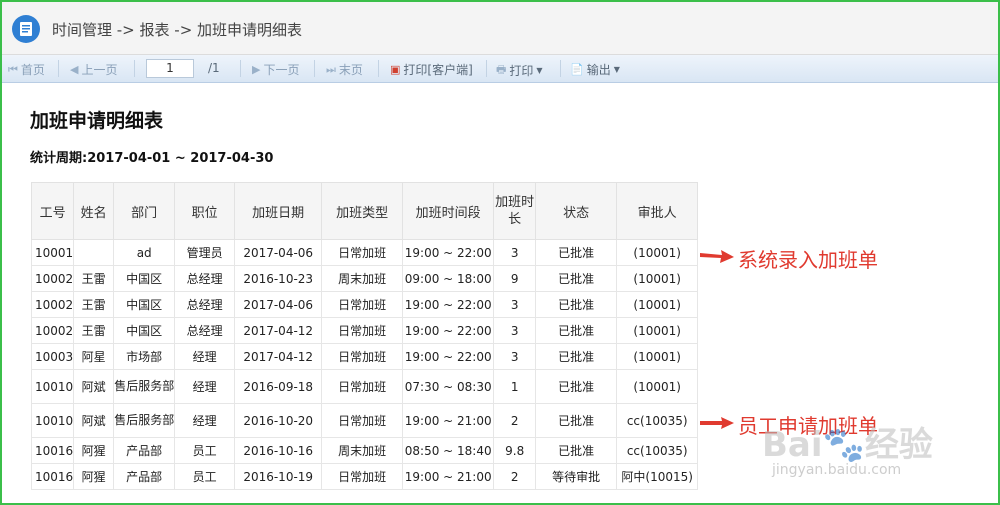 The image size is (1000, 505). What do you see at coordinates (52, 252) in the screenshot?
I see `table-cell: 10001` at bounding box center [52, 252].